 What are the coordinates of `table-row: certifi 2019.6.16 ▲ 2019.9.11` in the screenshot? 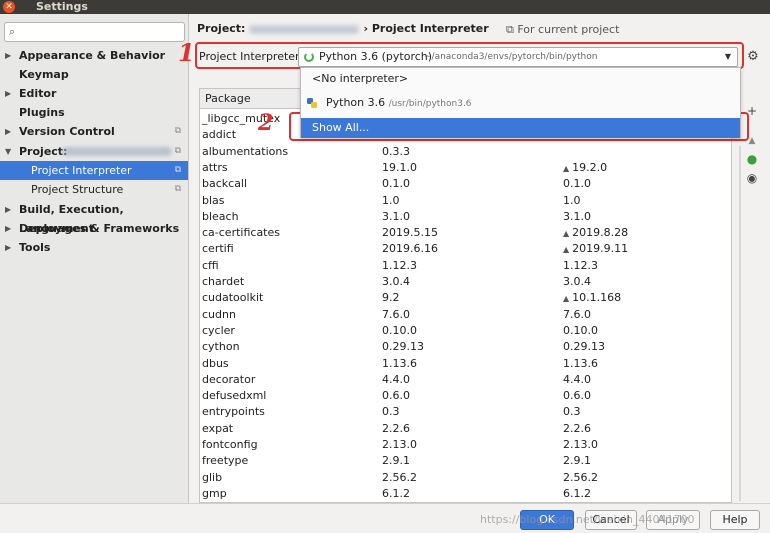 It's located at (465, 249).